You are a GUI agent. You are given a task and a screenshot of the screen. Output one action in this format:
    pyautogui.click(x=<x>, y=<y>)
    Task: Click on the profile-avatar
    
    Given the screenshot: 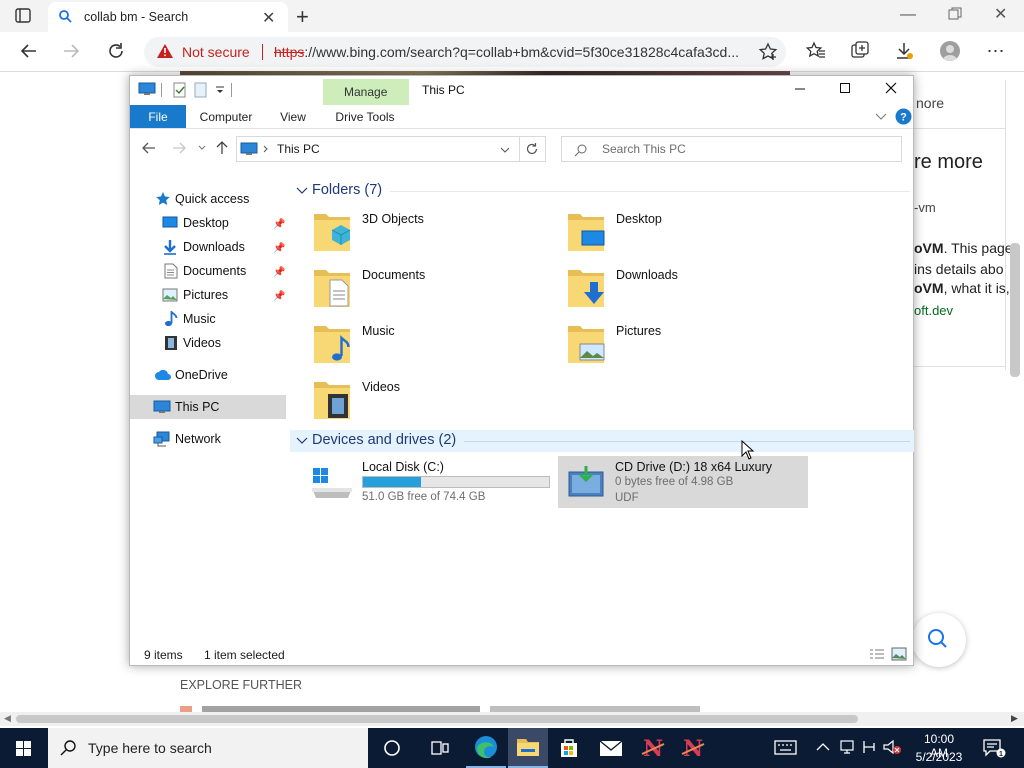 What is the action you would take?
    pyautogui.click(x=950, y=51)
    